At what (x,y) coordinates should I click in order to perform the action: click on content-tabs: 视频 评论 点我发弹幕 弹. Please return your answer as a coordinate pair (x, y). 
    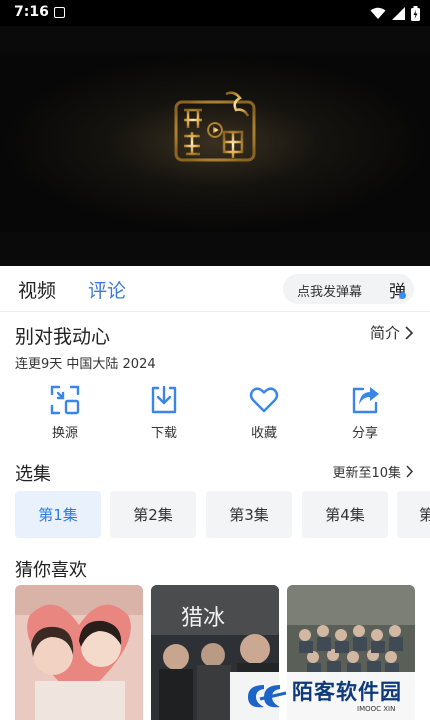
    Looking at the image, I should click on (215, 289).